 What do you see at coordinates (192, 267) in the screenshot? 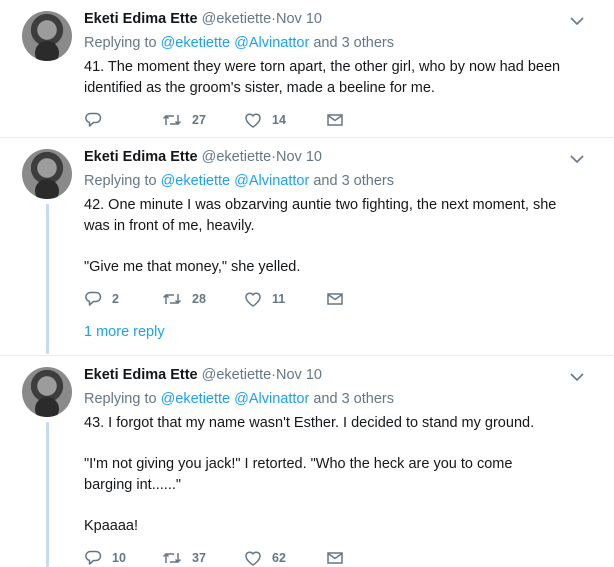
I see `tweet-paragraph: "Give me that money," she yelled.` at bounding box center [192, 267].